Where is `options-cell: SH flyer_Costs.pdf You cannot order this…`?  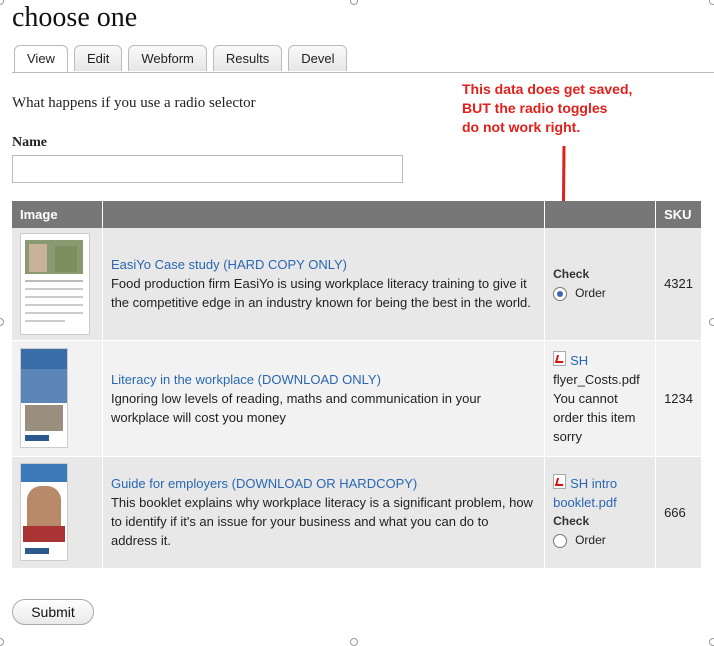
options-cell: SH flyer_Costs.pdf You cannot order this… is located at coordinates (600, 398).